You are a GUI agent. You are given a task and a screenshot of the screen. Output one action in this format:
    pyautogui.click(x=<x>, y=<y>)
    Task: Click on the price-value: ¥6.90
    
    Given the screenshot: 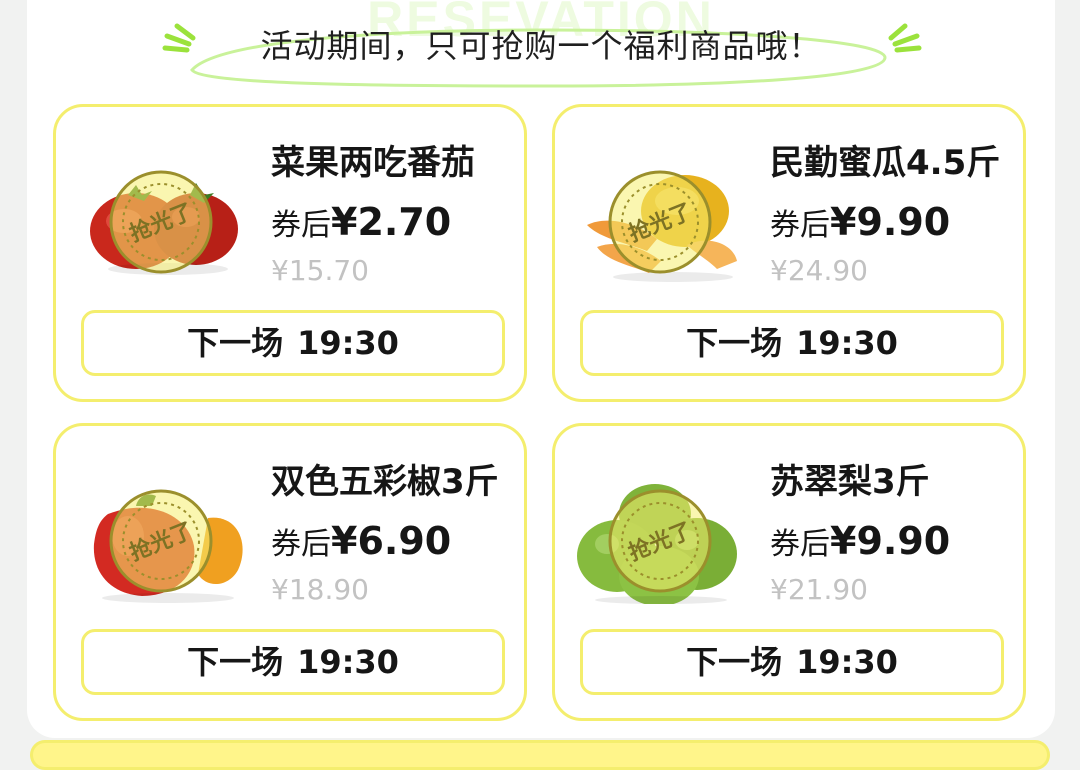 What is the action you would take?
    pyautogui.click(x=391, y=541)
    